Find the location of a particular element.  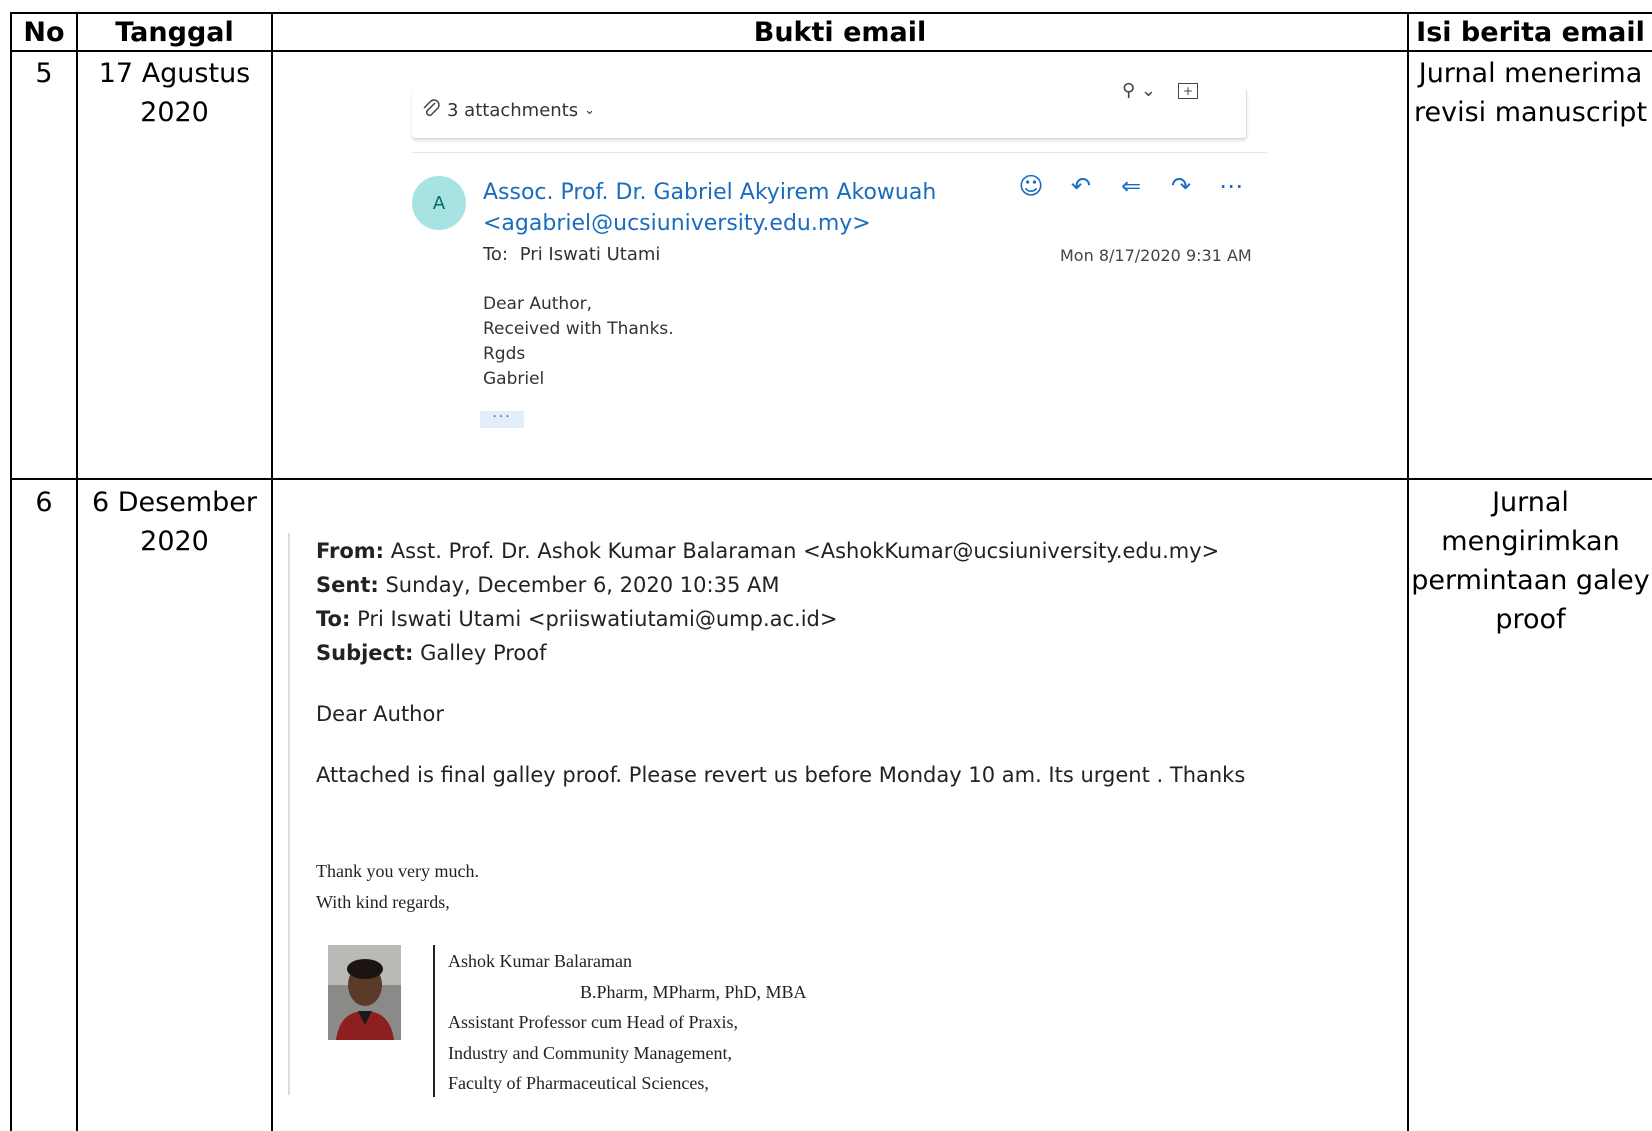

header-tanggal: Tanggal is located at coordinates (174, 32).